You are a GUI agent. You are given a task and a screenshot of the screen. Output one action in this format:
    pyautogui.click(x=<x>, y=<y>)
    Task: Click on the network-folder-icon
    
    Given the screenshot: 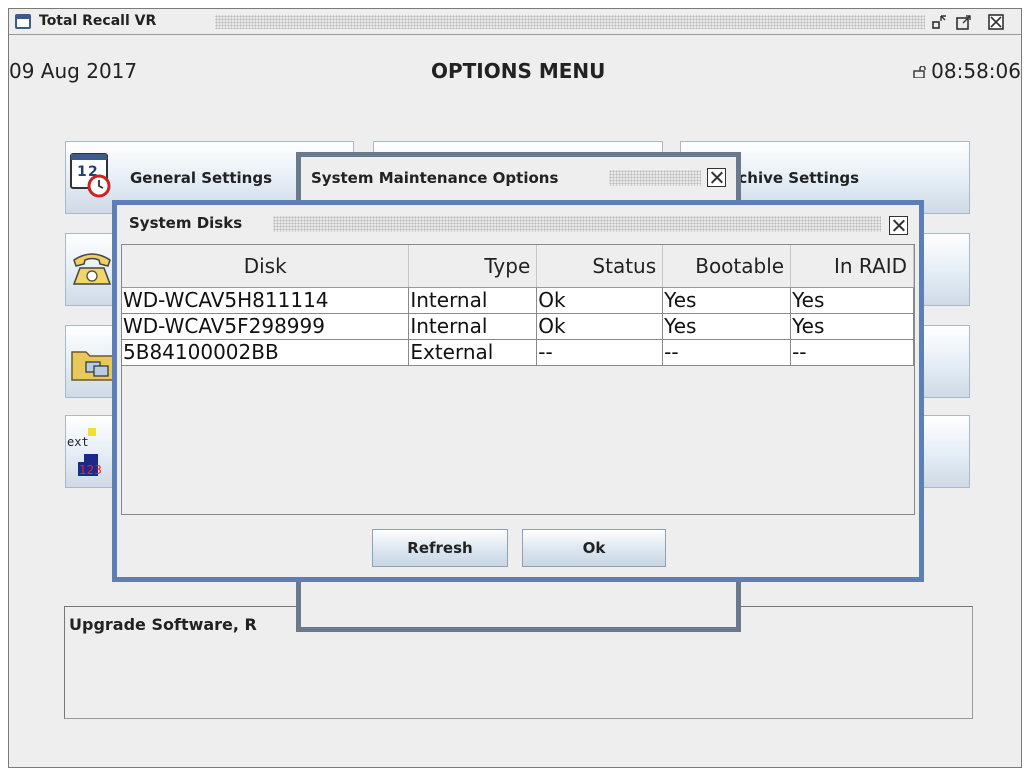 What is the action you would take?
    pyautogui.click(x=93, y=366)
    